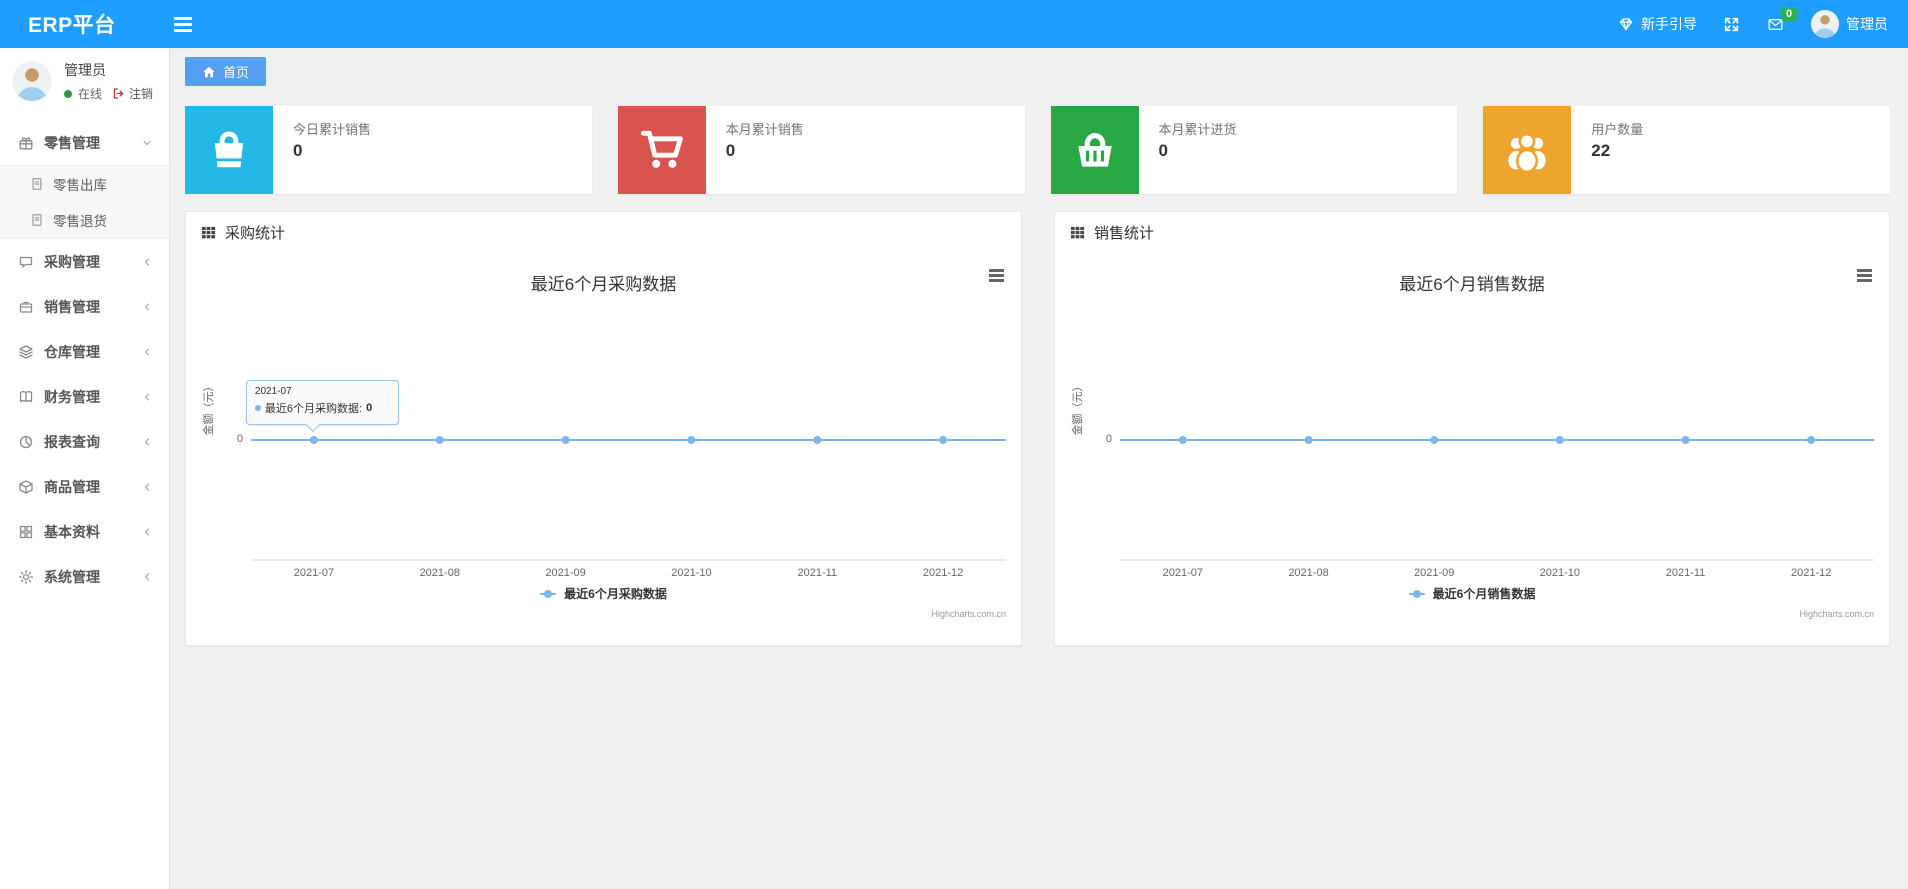  I want to click on sign-out-icon, so click(118, 93).